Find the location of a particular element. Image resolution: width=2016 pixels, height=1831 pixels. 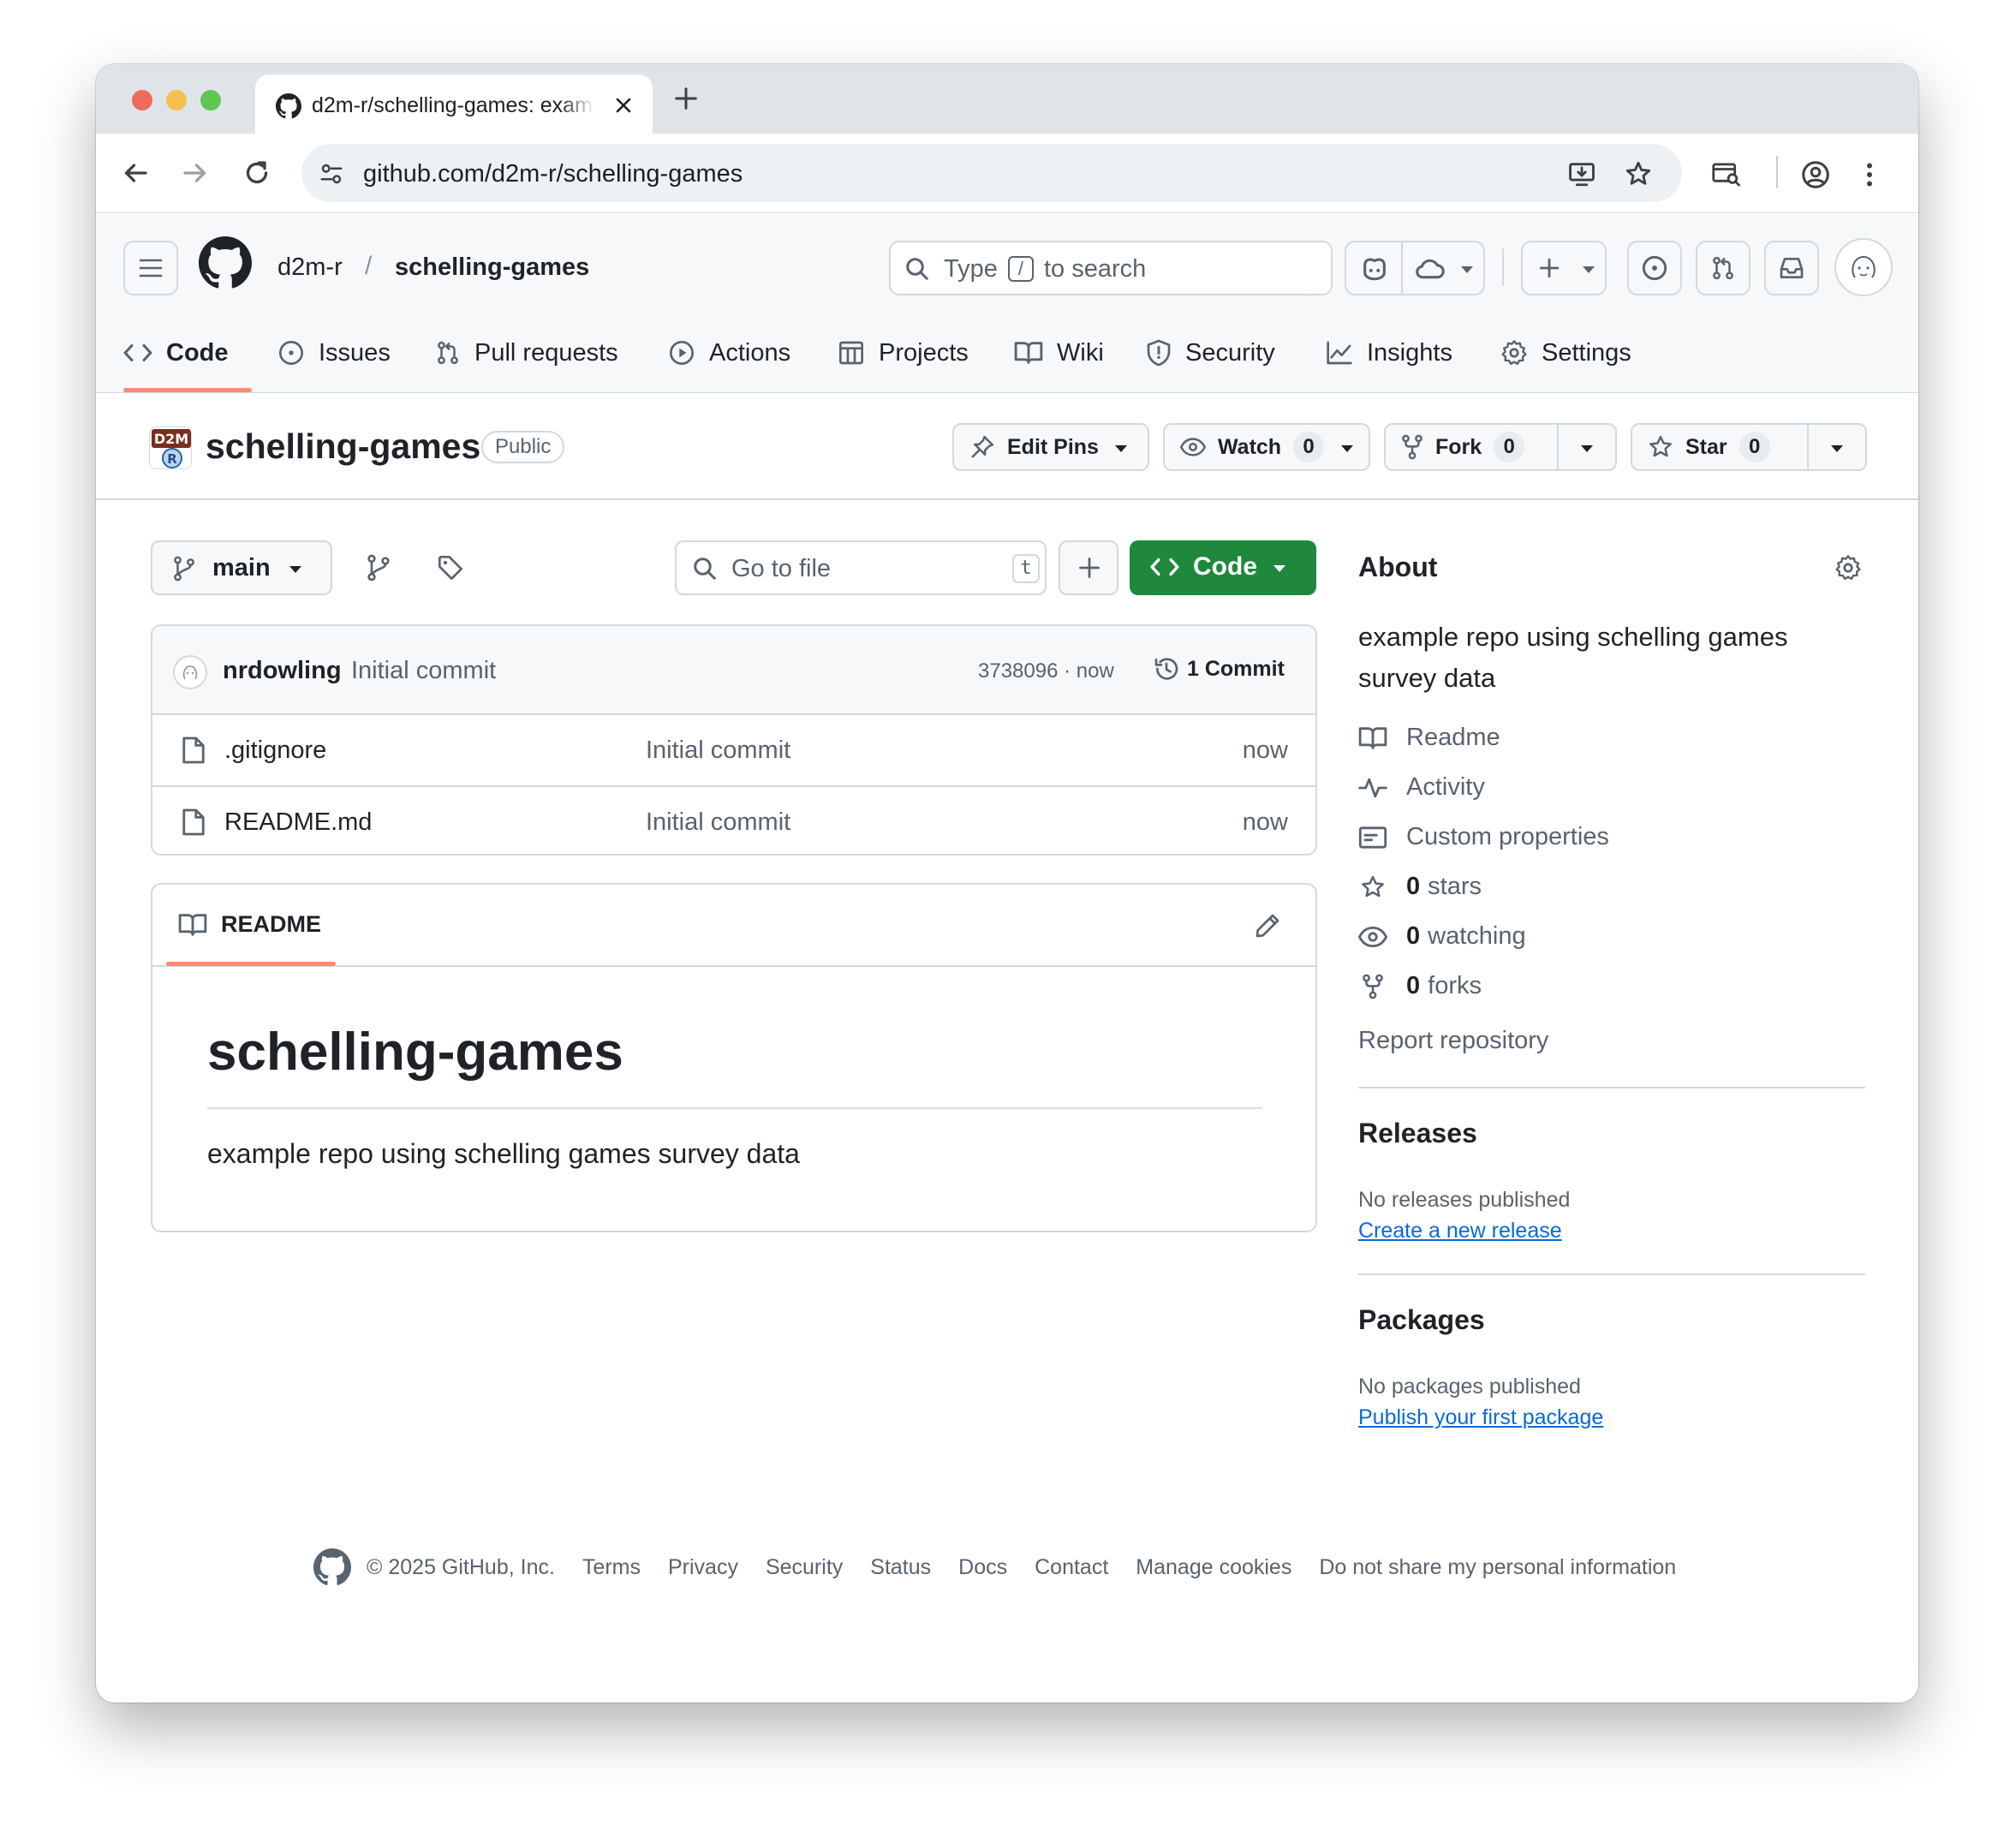

tab-issues: Issues is located at coordinates (334, 353).